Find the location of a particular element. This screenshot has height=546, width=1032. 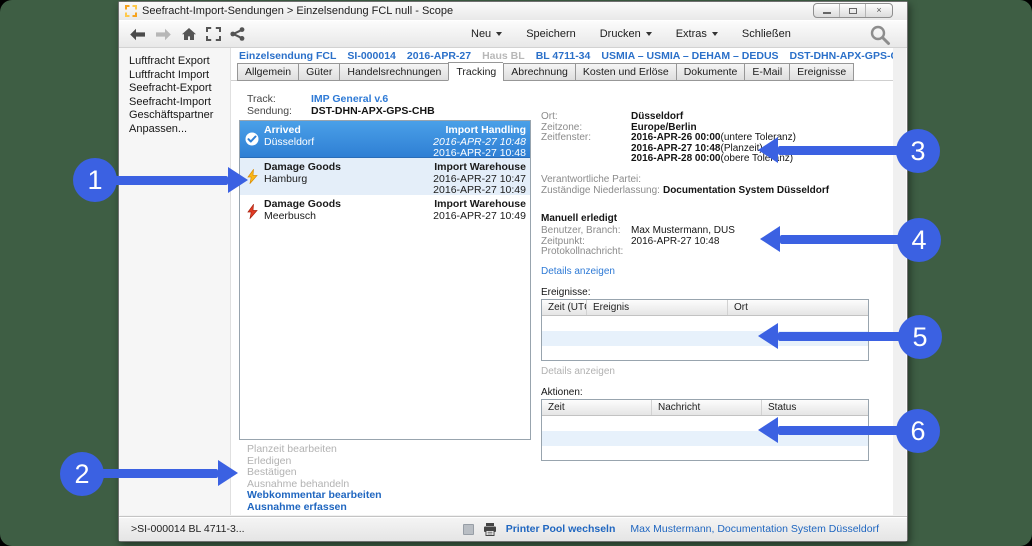

tab-handelsrechnungen: Handelsrechnungen is located at coordinates (394, 72).